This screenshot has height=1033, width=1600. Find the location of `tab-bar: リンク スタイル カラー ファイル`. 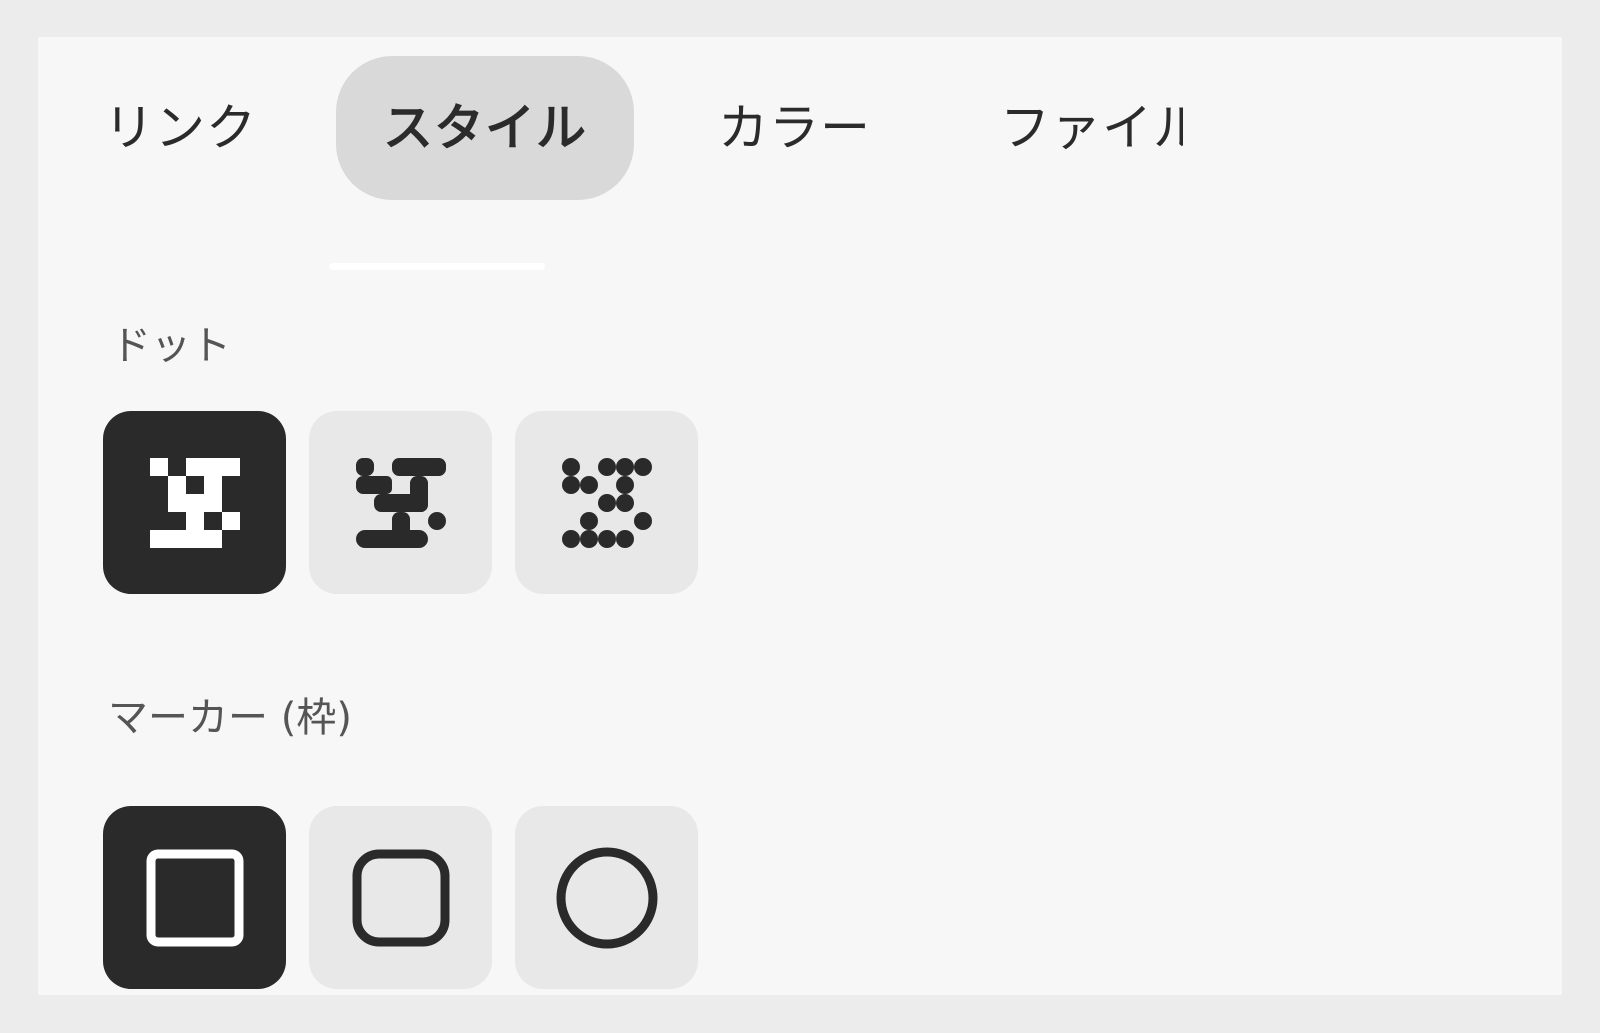

tab-bar: リンク スタイル カラー ファイル is located at coordinates (610, 128).